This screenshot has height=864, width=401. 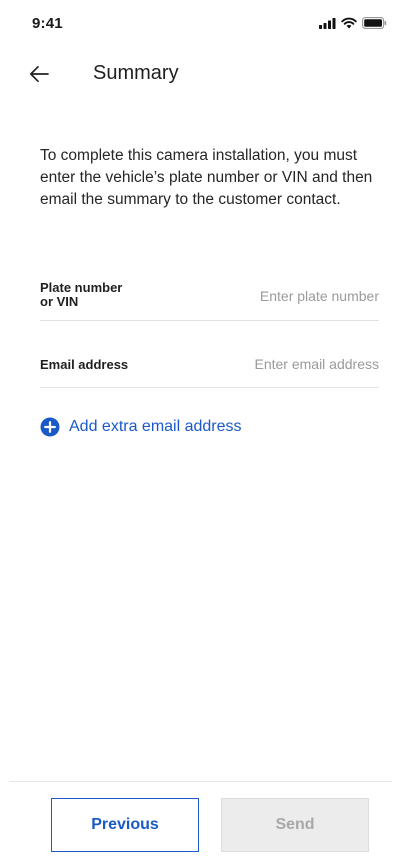 What do you see at coordinates (200, 74) in the screenshot?
I see `header: Summary` at bounding box center [200, 74].